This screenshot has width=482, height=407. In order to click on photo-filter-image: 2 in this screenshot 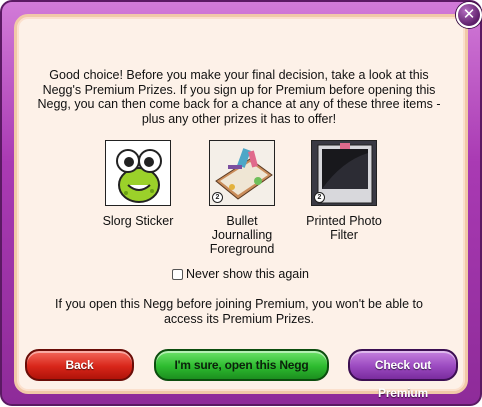, I will do `click(344, 173)`.